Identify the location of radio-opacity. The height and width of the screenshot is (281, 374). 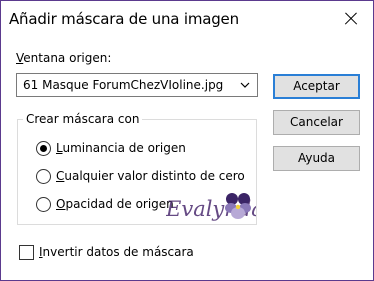
(43, 204).